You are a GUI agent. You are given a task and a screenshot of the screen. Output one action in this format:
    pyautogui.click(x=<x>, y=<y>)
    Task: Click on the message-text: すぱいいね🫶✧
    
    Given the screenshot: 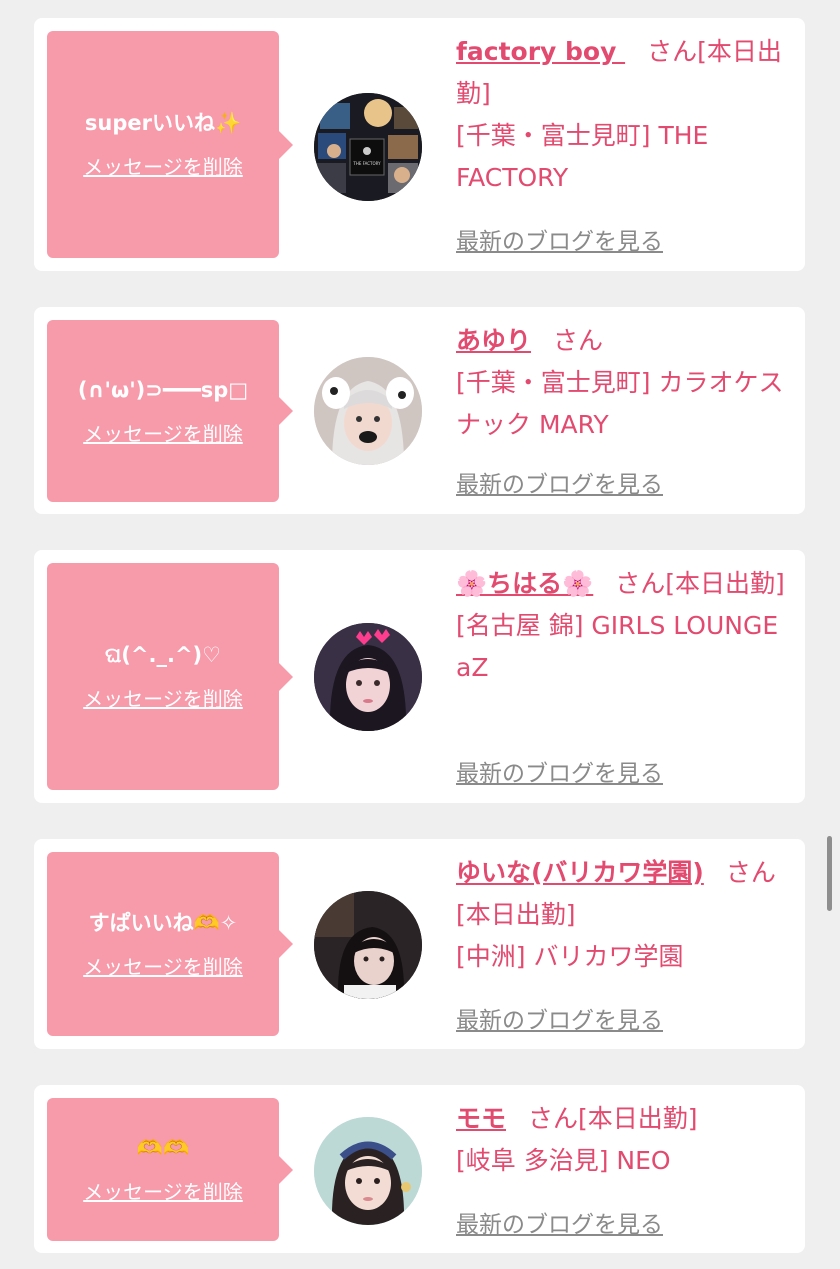 What is the action you would take?
    pyautogui.click(x=163, y=922)
    